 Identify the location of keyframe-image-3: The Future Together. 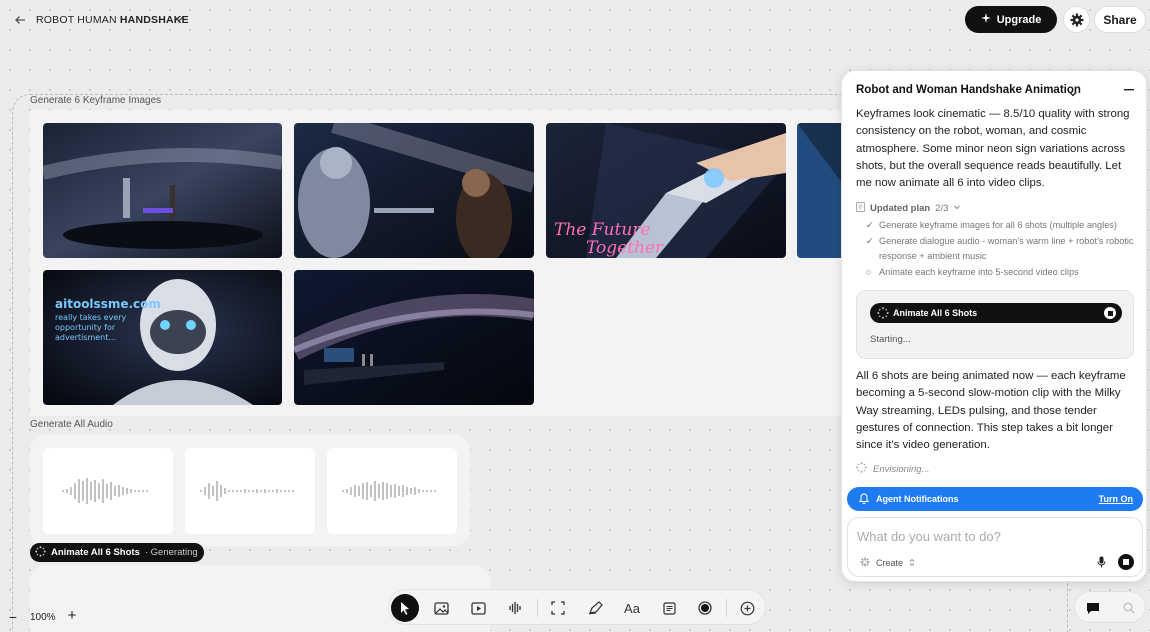
(666, 190).